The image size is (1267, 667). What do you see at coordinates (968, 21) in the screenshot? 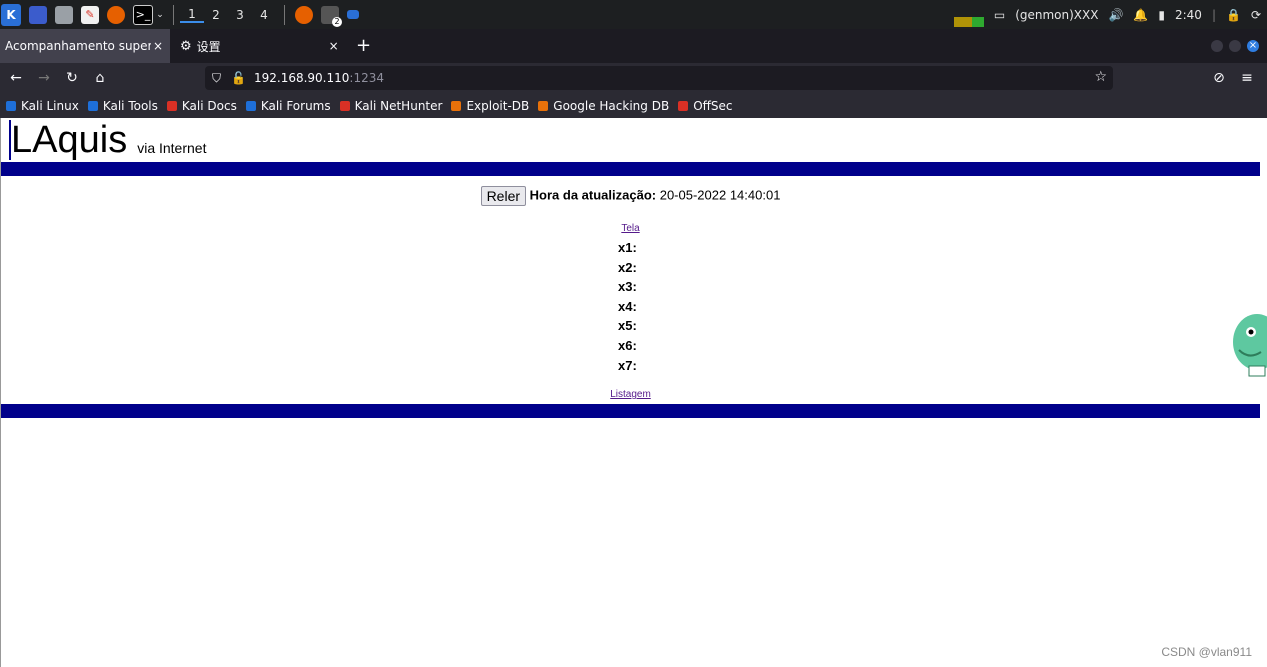
I see `cpu-graph` at bounding box center [968, 21].